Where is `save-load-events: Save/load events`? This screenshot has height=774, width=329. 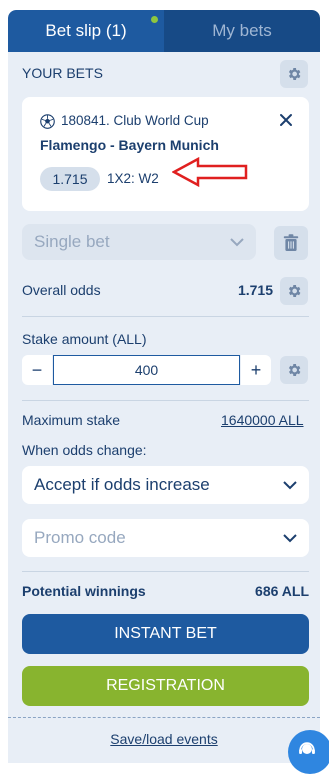
save-load-events: Save/load events is located at coordinates (164, 739).